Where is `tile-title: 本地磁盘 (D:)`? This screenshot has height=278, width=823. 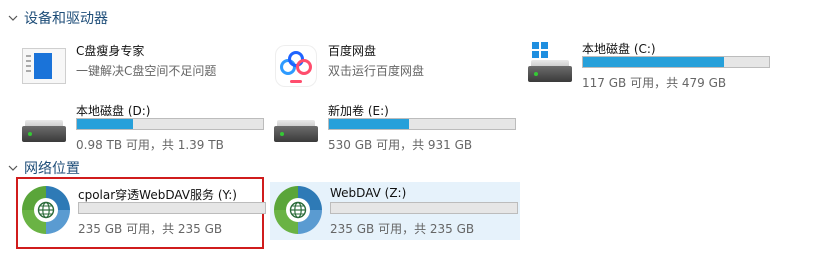 tile-title: 本地磁盘 (D:) is located at coordinates (113, 111).